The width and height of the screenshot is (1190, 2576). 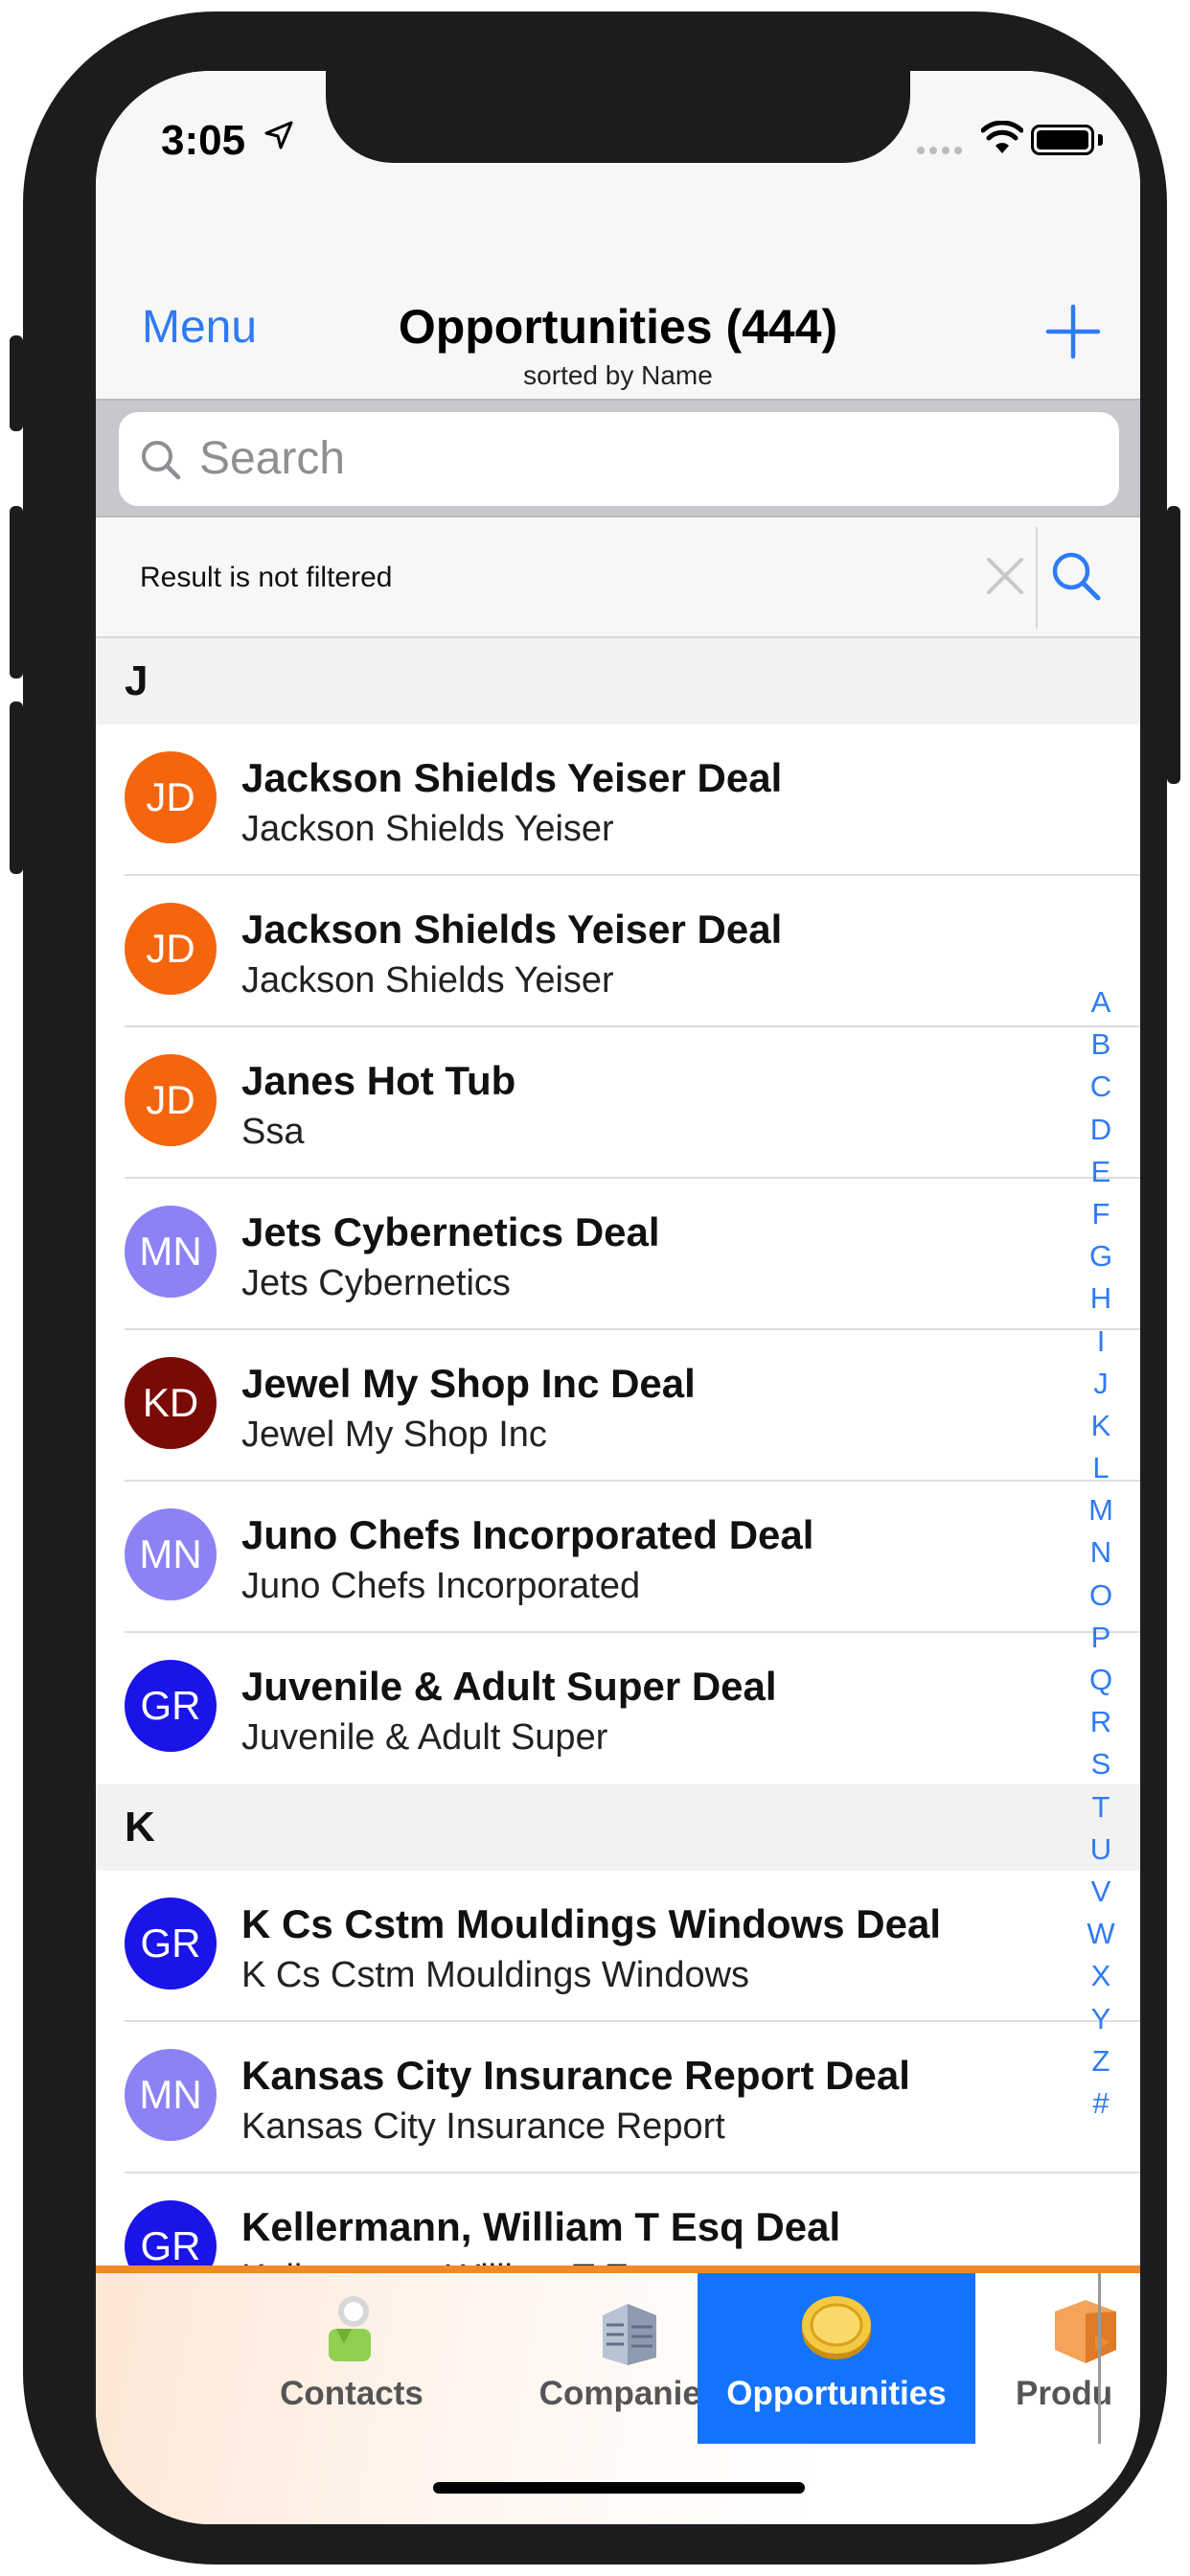 I want to click on mute-switch, so click(x=16, y=383).